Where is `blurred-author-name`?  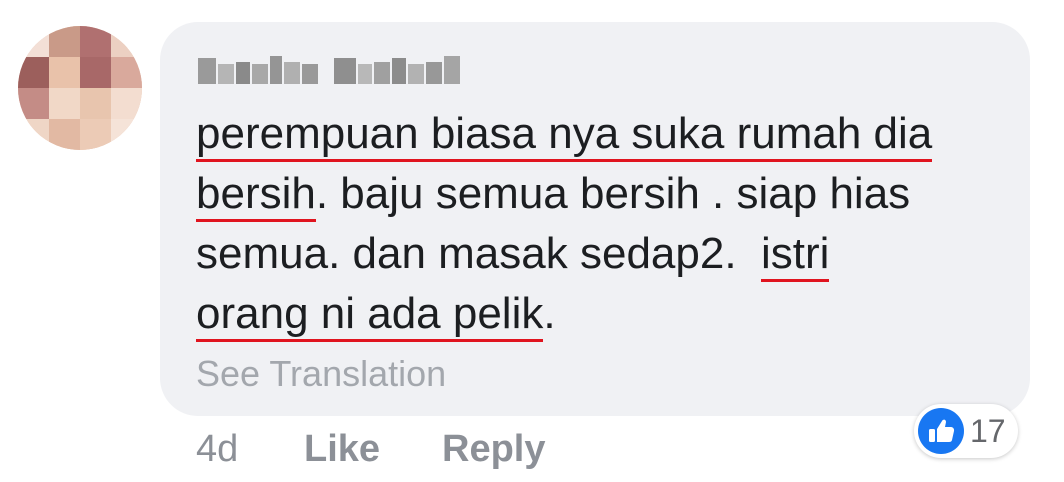
blurred-author-name is located at coordinates (329, 70).